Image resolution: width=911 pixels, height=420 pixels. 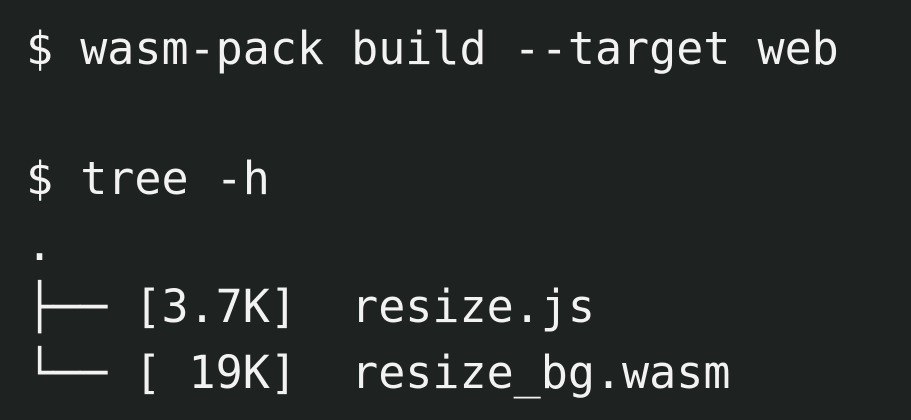 I want to click on command-line-tree: $ tree -h, so click(x=148, y=178).